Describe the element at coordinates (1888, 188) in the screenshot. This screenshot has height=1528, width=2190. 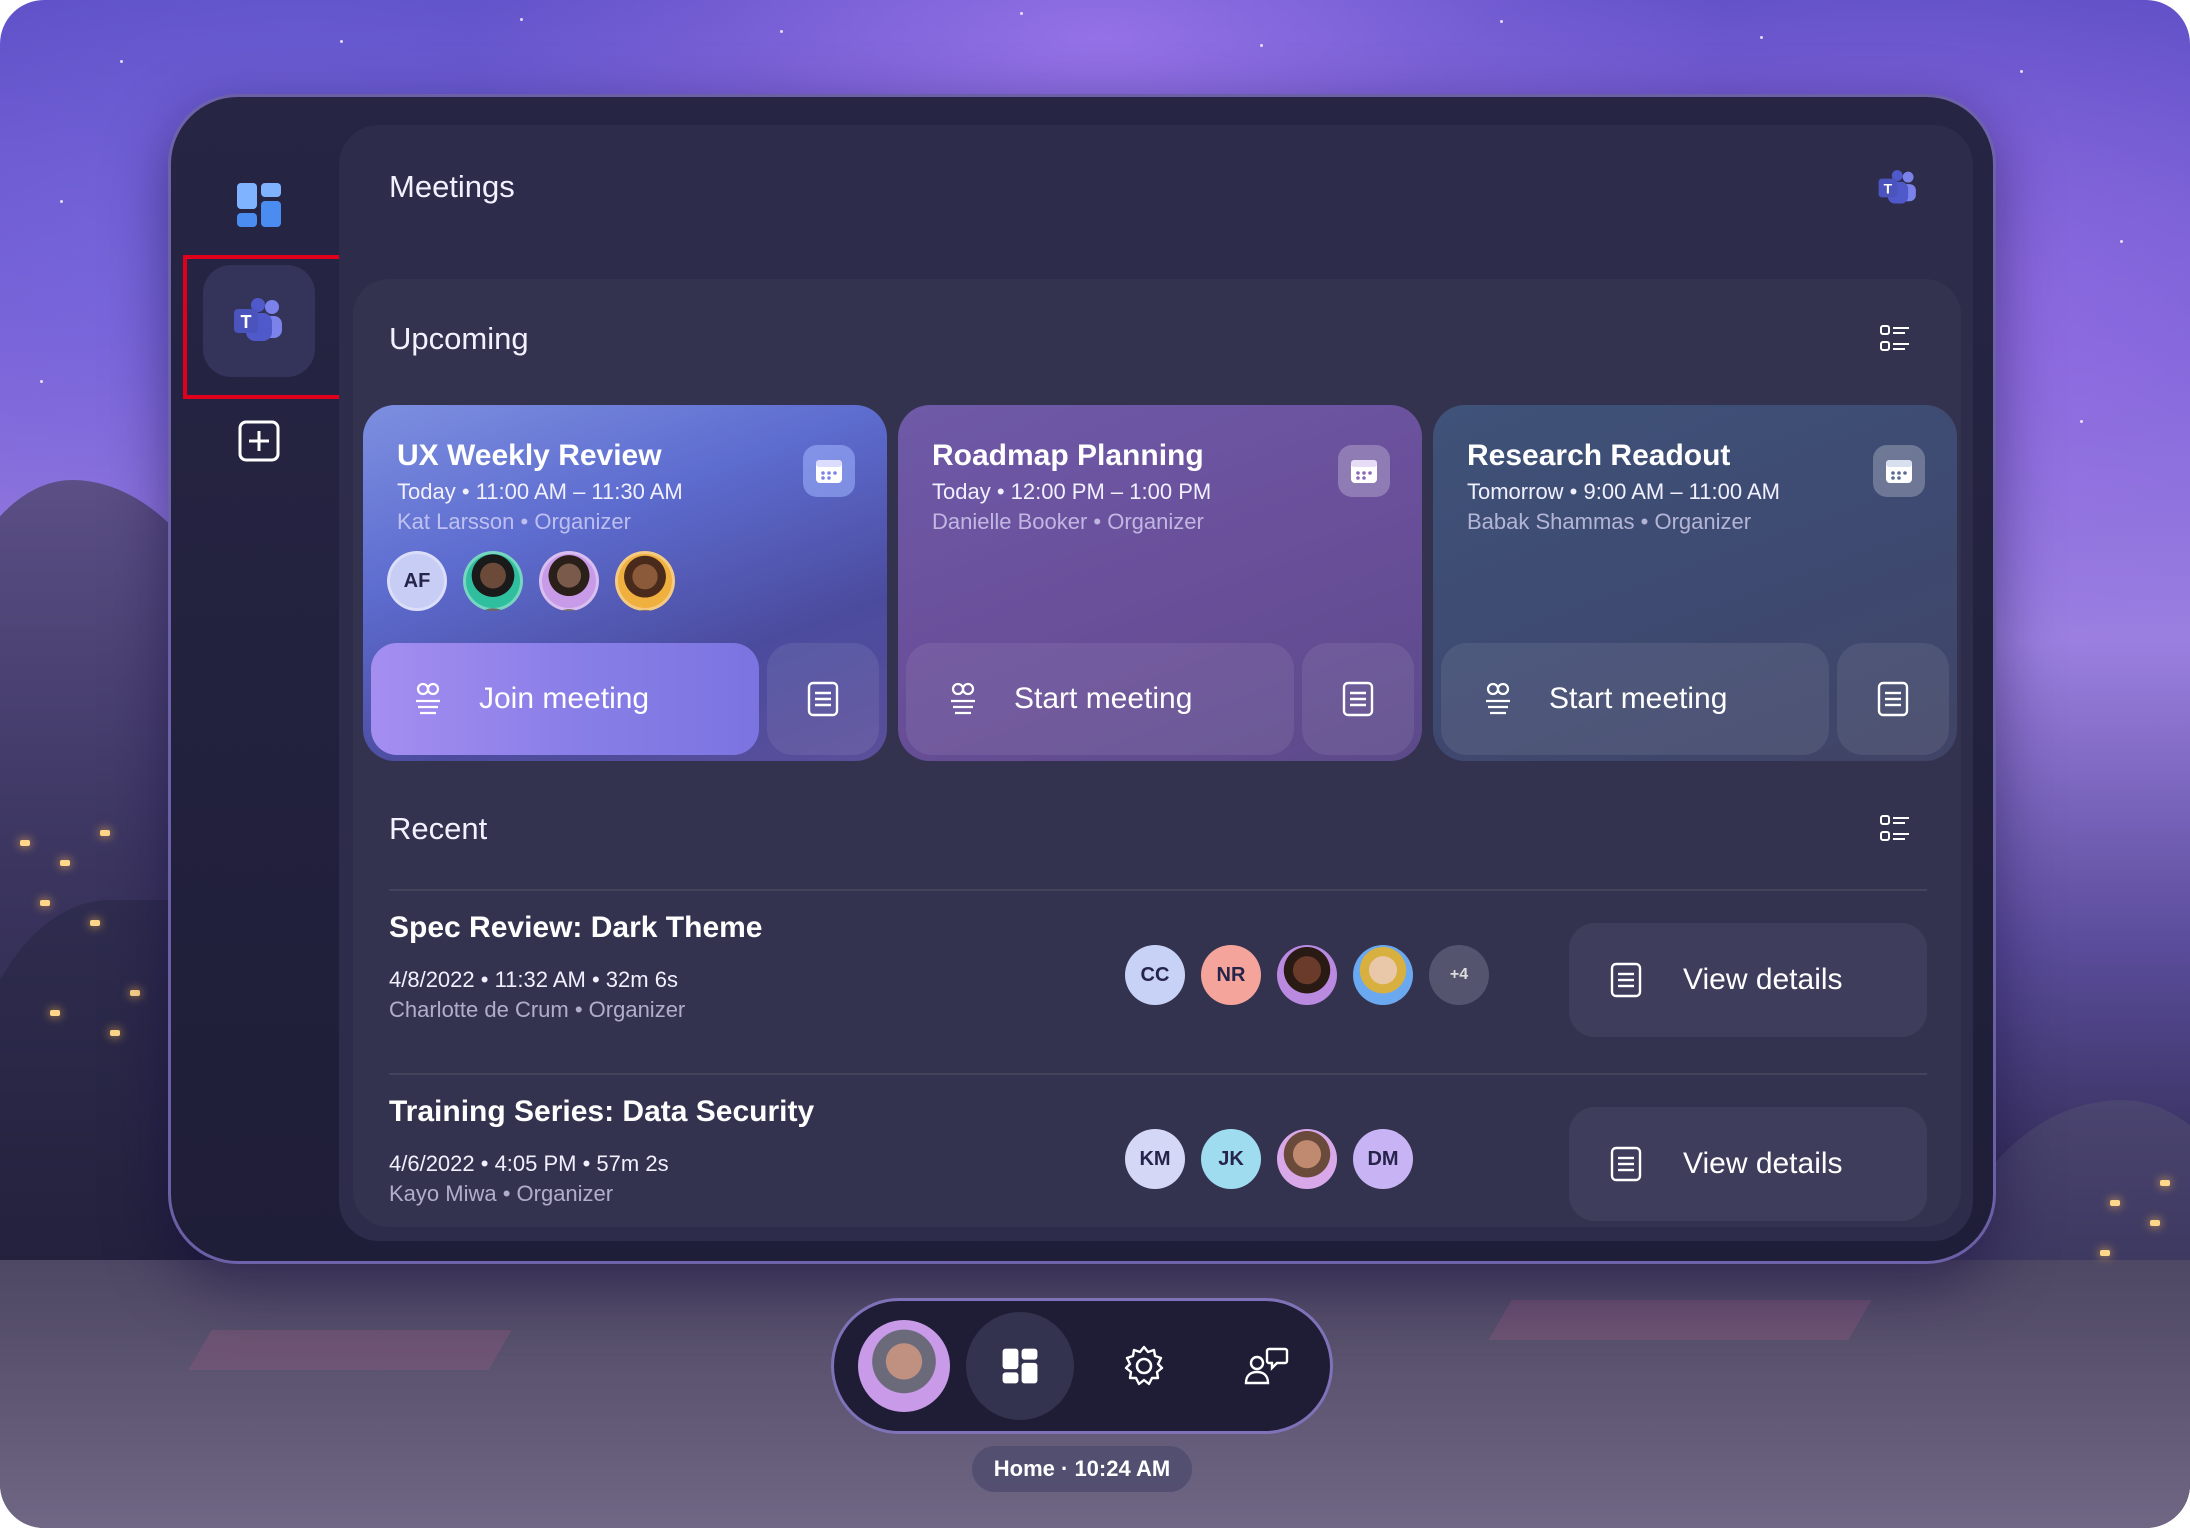
I see `svg-text: T` at that location.